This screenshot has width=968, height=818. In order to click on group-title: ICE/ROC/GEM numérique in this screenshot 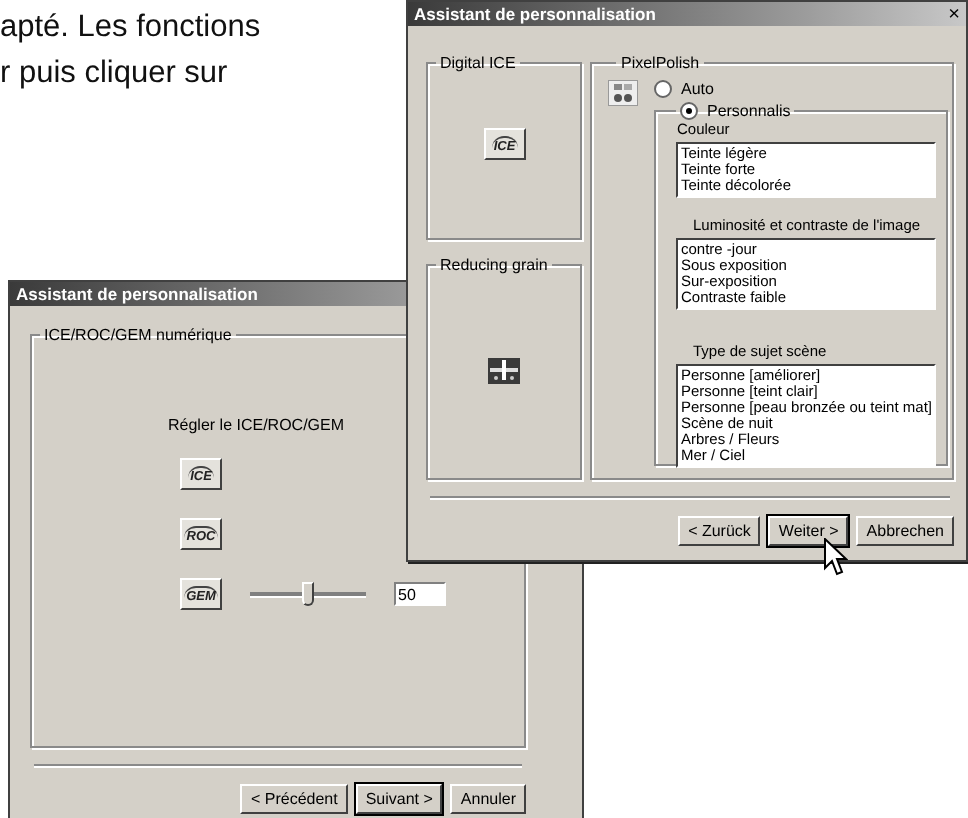, I will do `click(138, 335)`.